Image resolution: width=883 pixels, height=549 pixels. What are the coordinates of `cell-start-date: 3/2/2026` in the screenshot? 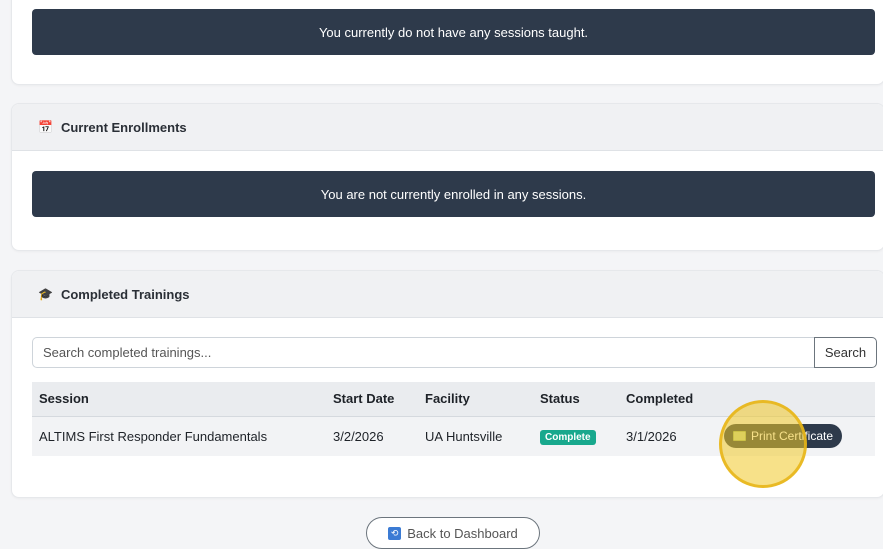 It's located at (358, 436).